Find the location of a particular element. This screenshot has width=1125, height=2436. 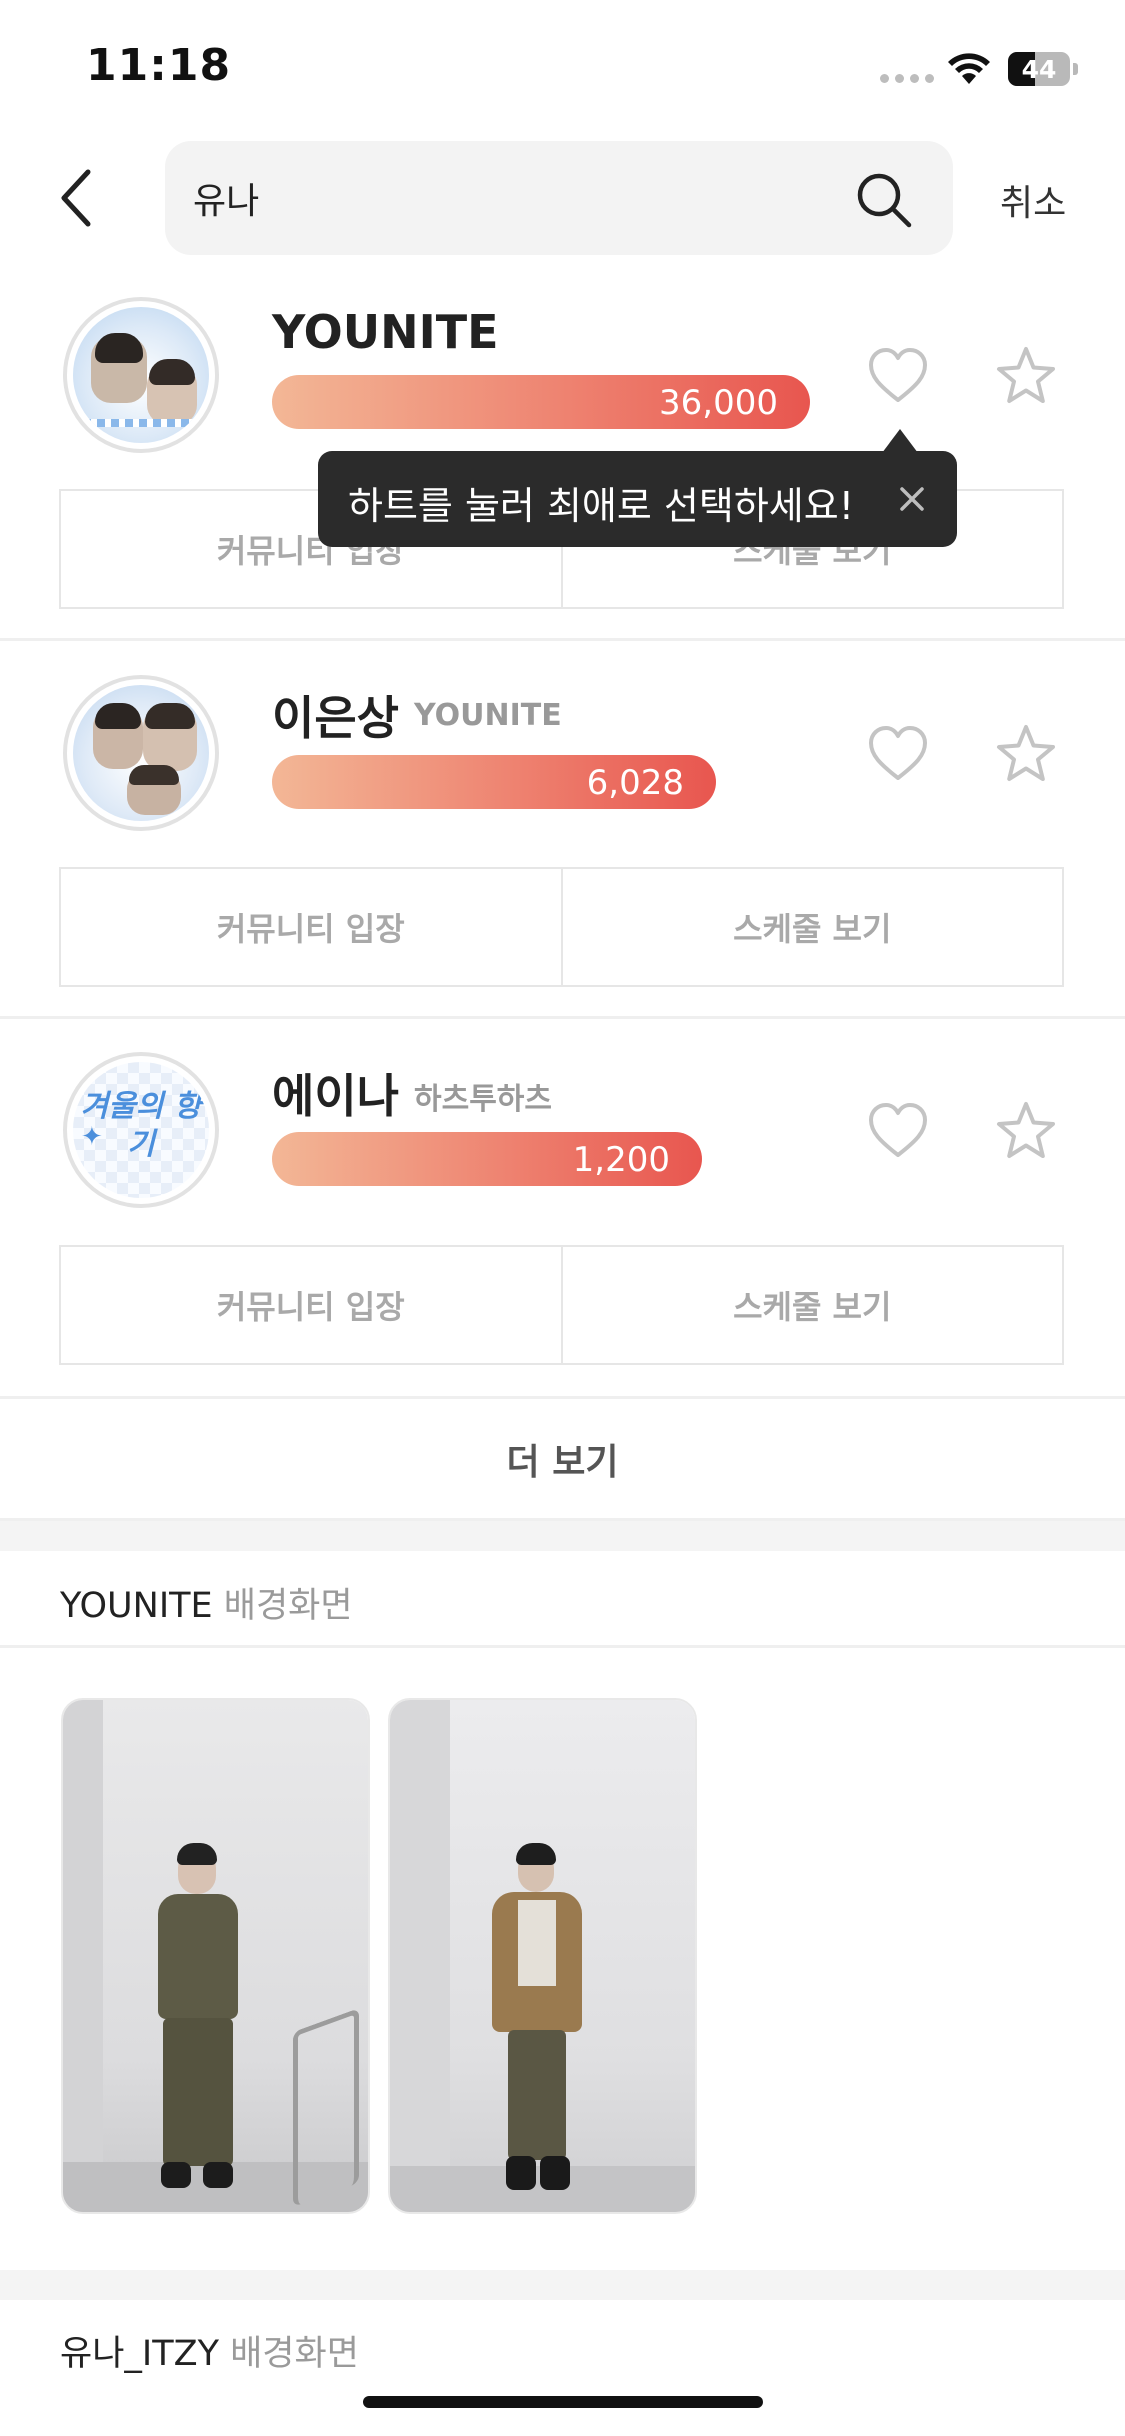

battery-tip is located at coordinates (1075, 69).